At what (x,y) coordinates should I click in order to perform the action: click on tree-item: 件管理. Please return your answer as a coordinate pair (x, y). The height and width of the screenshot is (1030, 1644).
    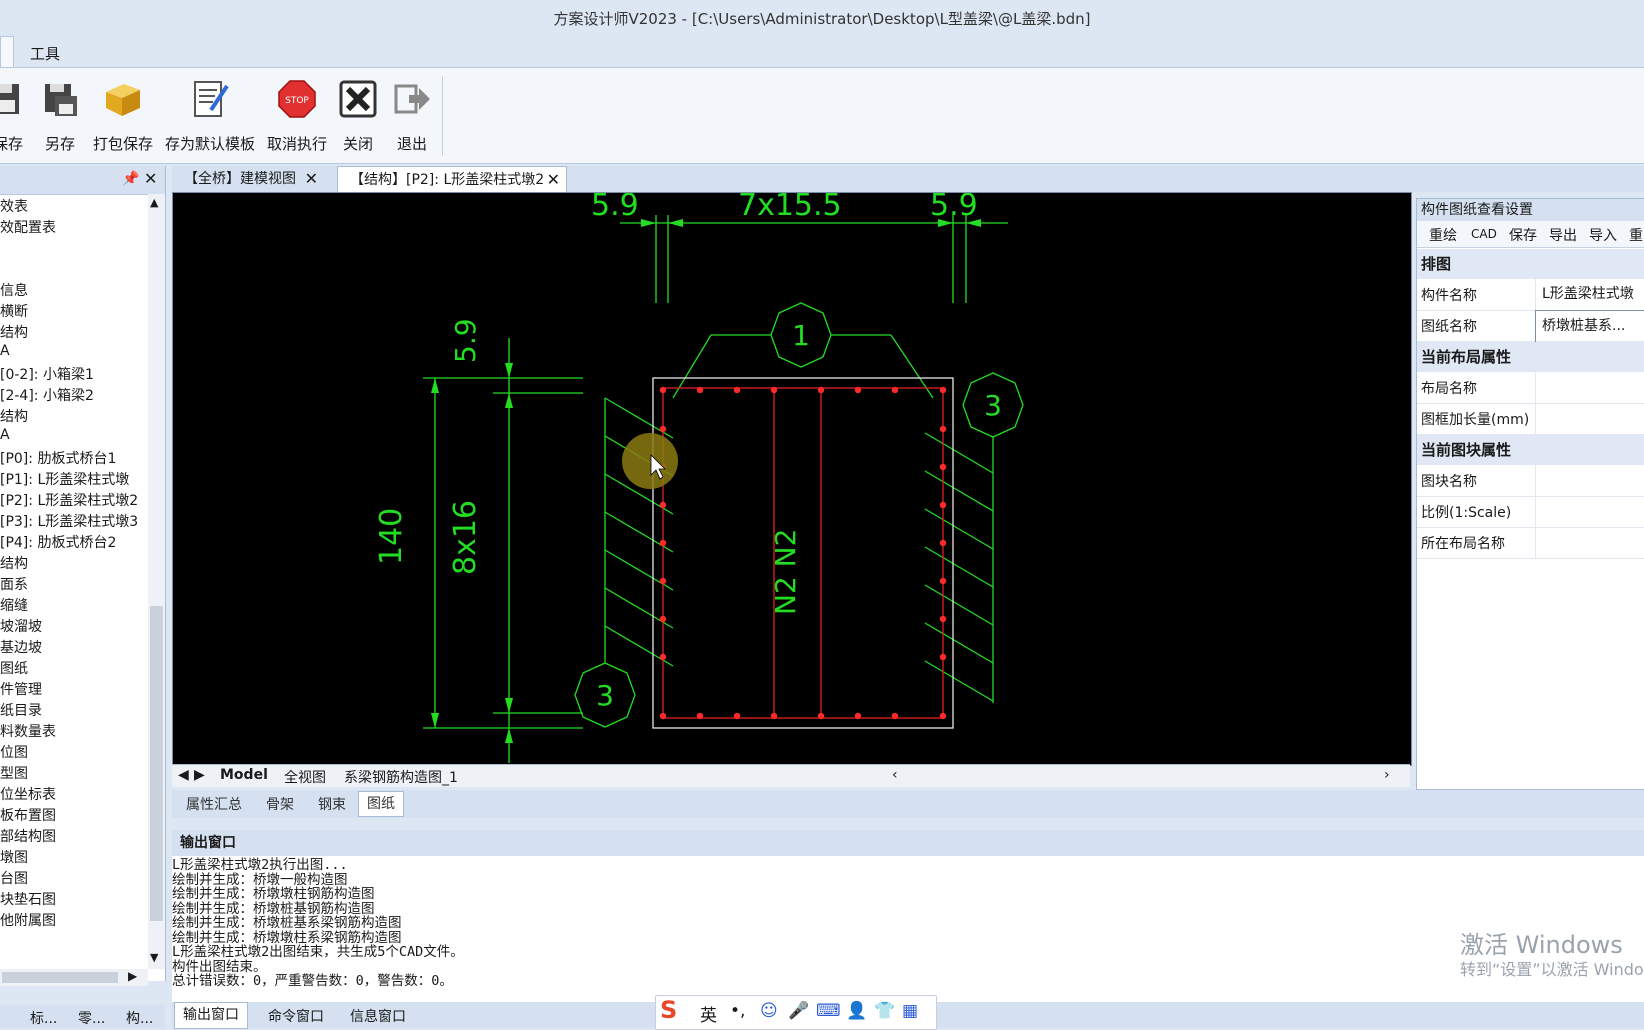
    Looking at the image, I should click on (21, 689).